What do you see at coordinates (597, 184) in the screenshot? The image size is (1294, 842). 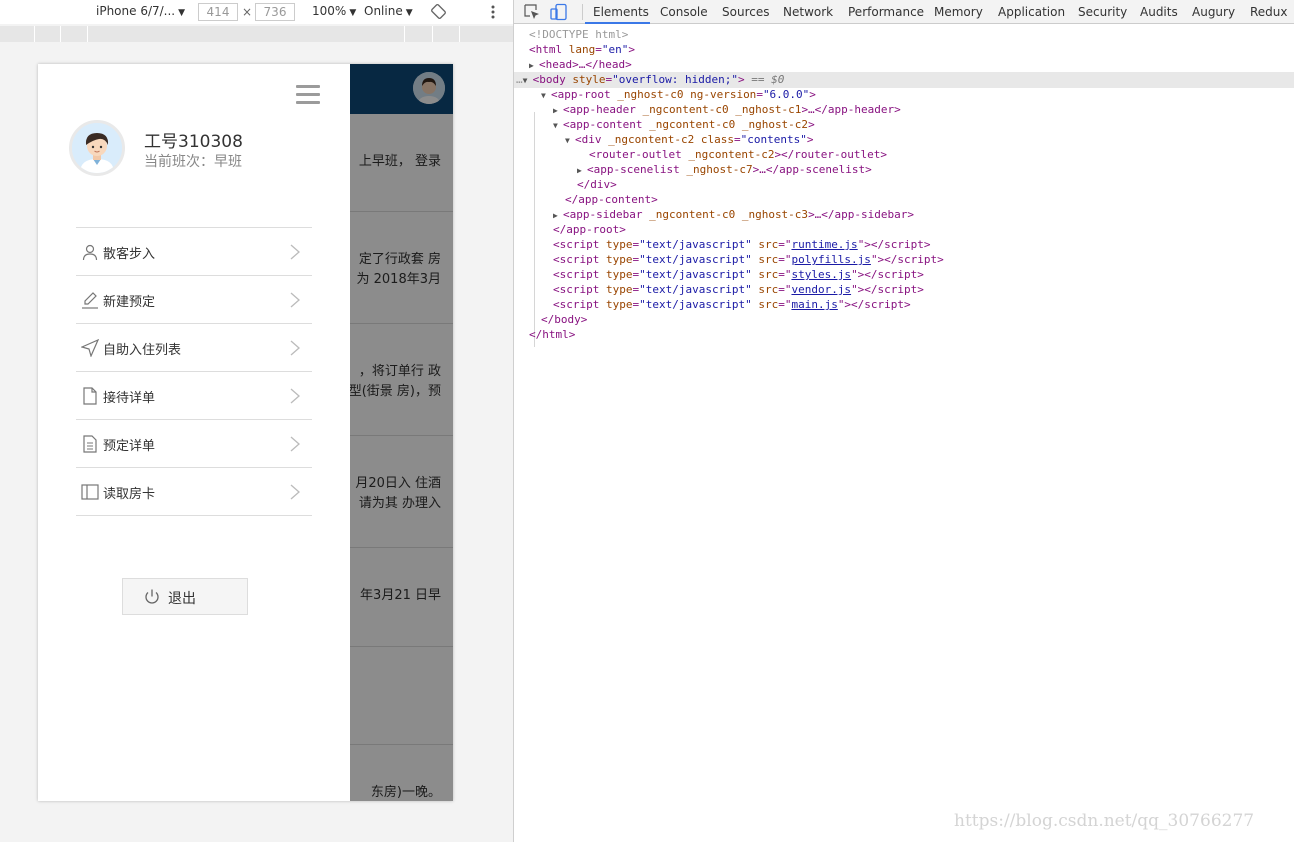 I see `dom-node-div-close: </div>` at bounding box center [597, 184].